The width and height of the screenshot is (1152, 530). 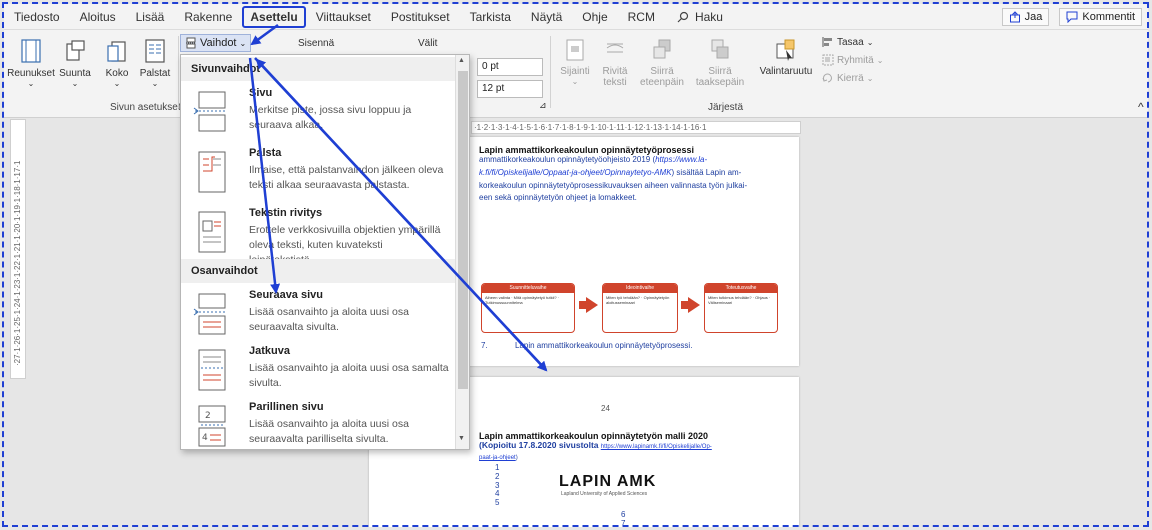 What do you see at coordinates (490, 17) in the screenshot?
I see `menu-tarkista: Tarkista` at bounding box center [490, 17].